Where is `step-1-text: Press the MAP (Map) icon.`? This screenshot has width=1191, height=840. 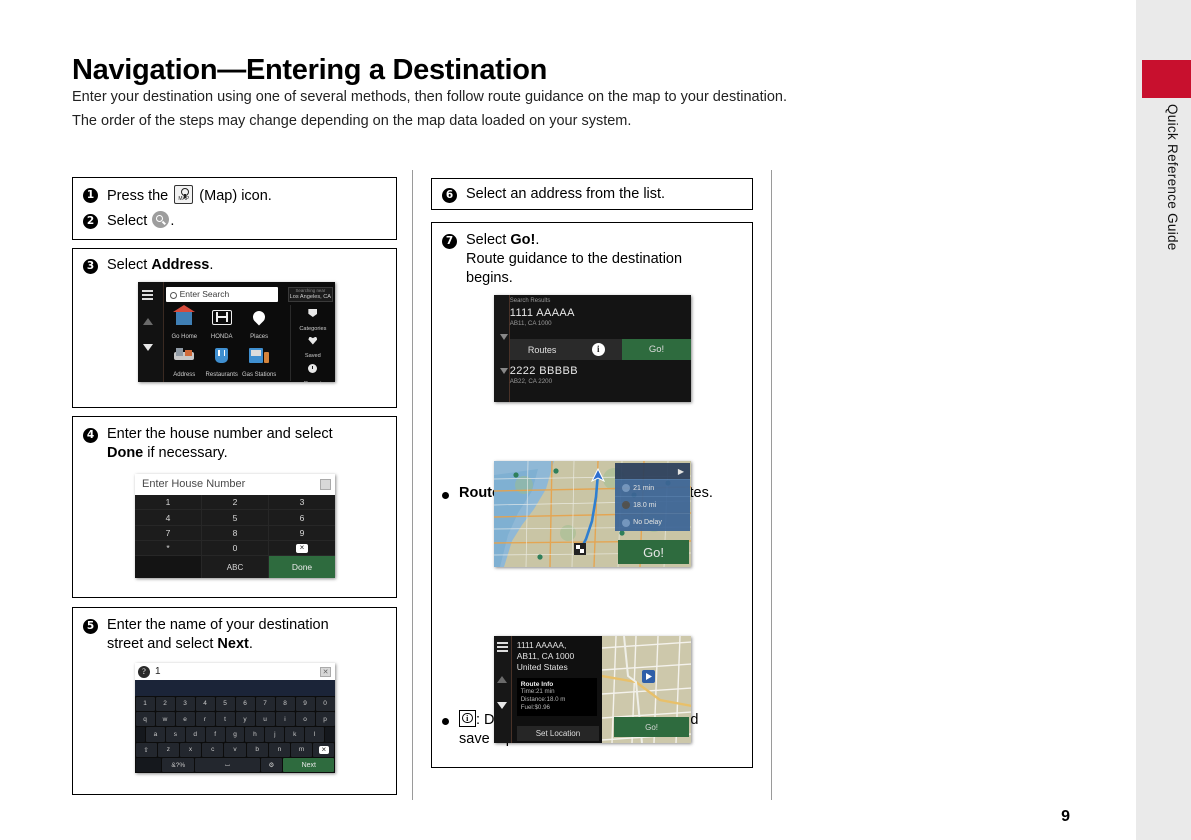 step-1-text: Press the MAP (Map) icon. is located at coordinates (189, 195).